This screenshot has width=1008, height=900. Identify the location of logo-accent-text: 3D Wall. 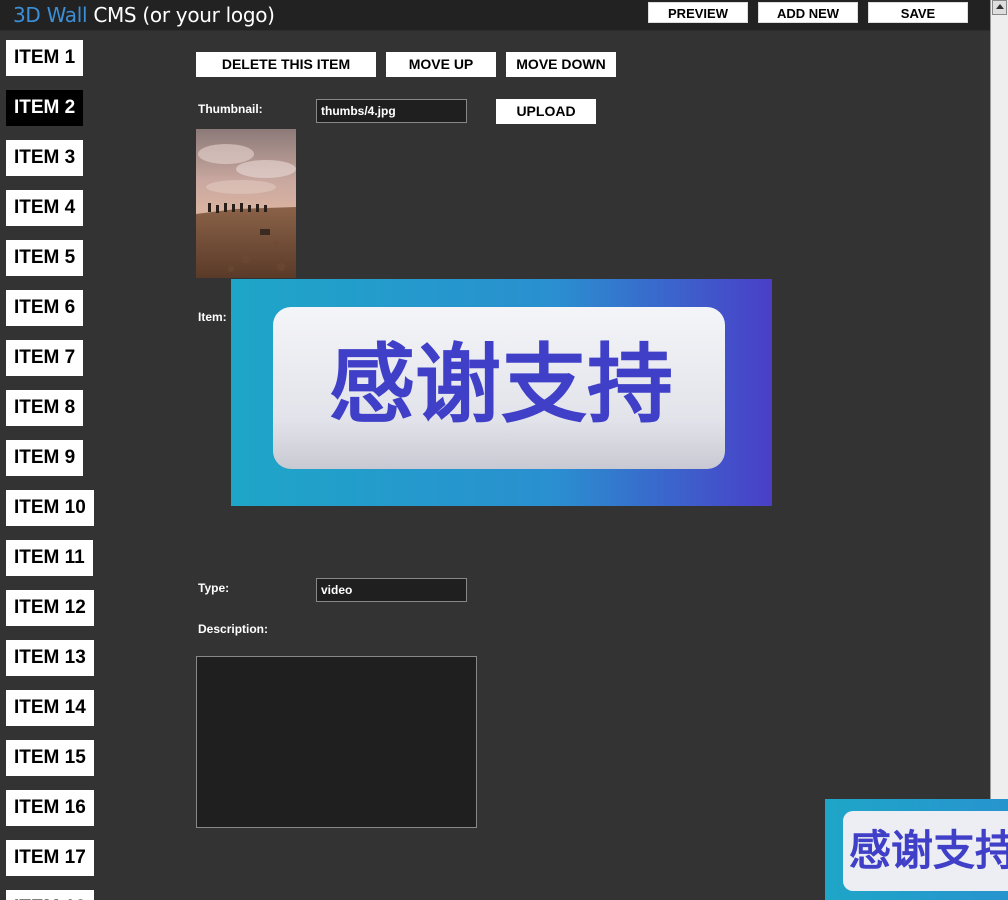
(50, 15).